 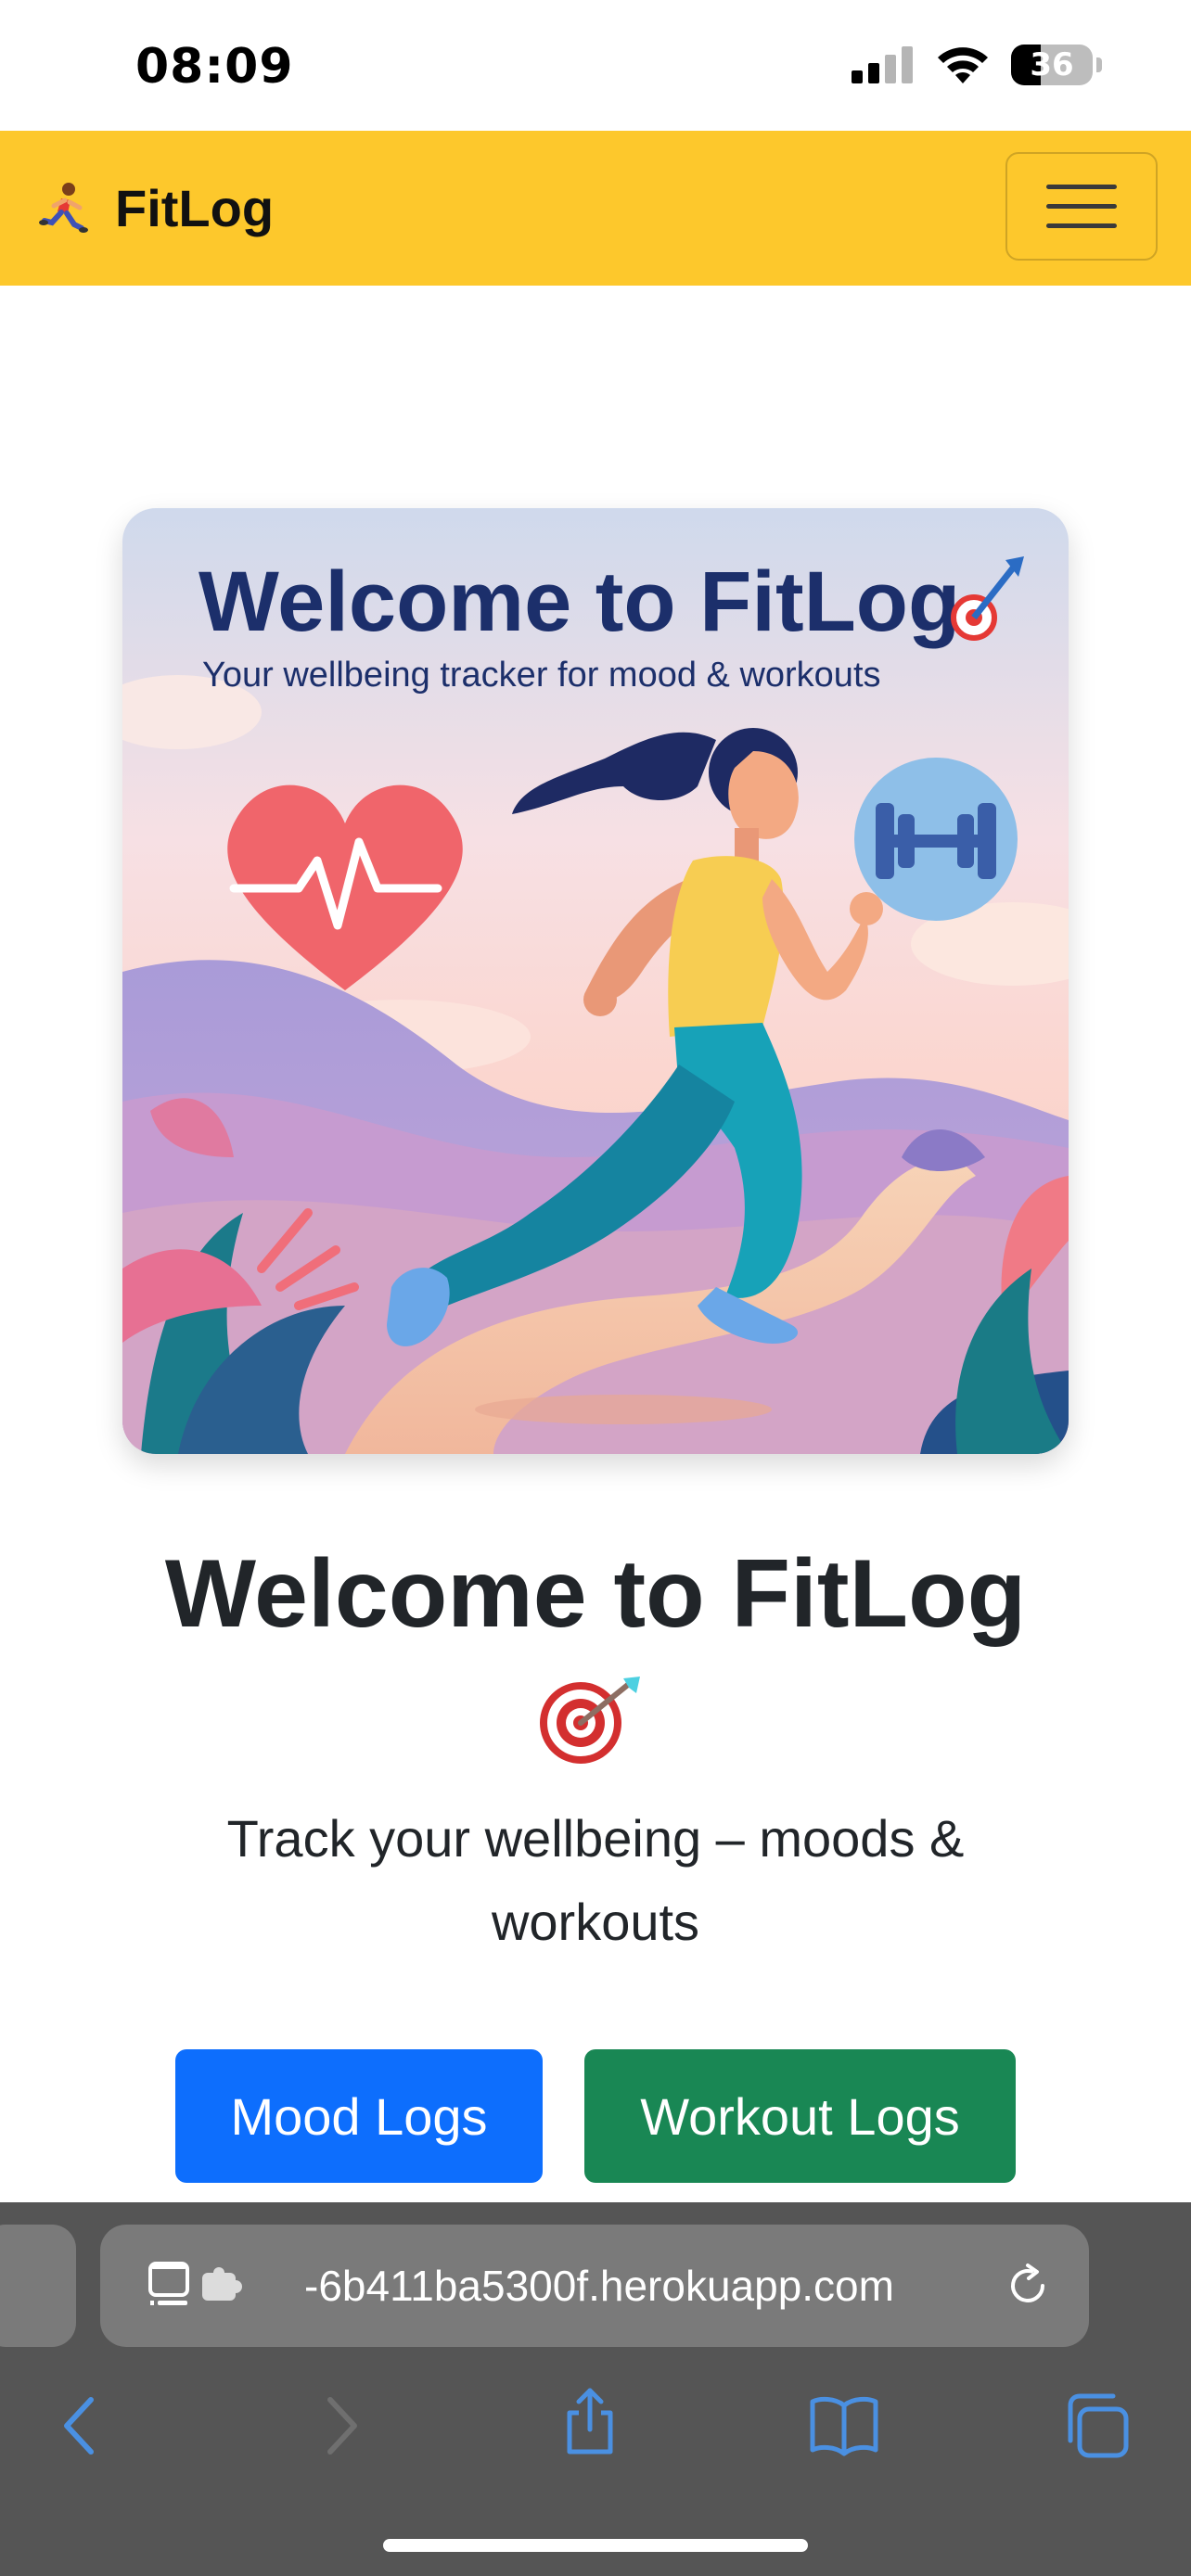 I want to click on share-icon, so click(x=590, y=2422).